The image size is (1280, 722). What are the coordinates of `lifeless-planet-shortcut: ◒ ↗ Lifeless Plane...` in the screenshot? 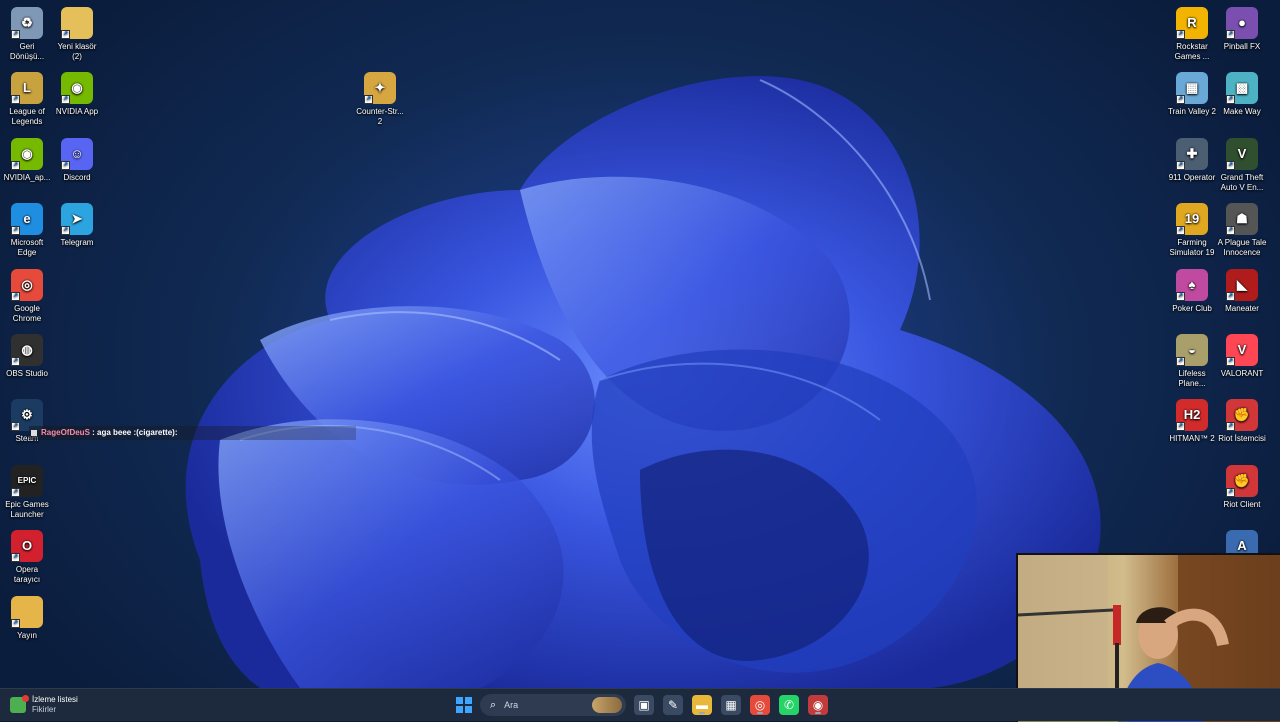 It's located at (1192, 361).